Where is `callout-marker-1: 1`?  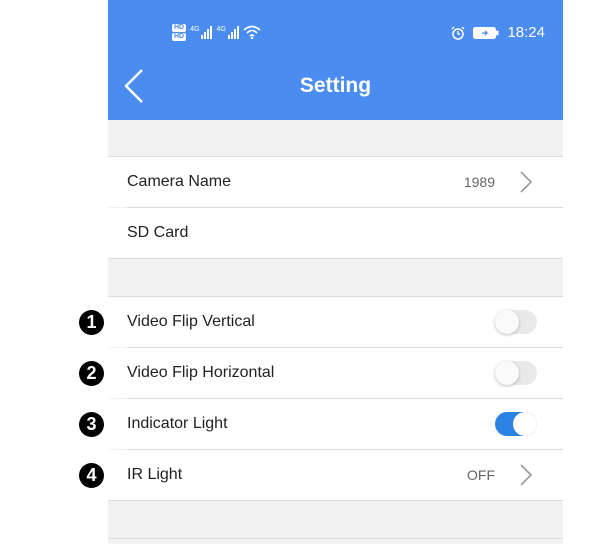 callout-marker-1: 1 is located at coordinates (91, 322).